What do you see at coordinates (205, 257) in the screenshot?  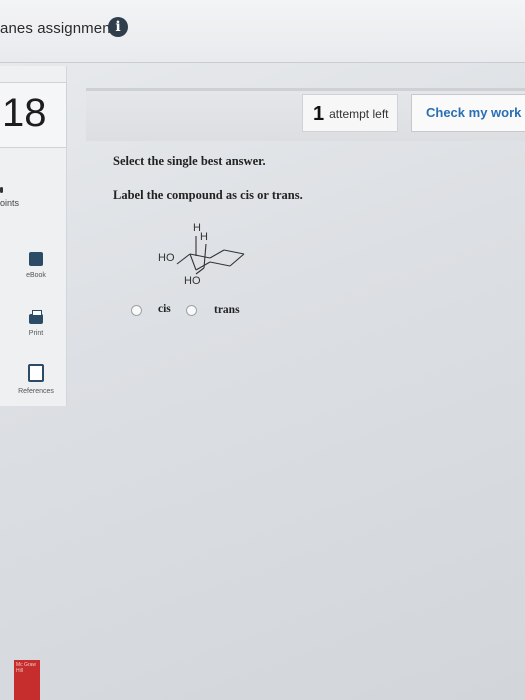 I see `cyclohexane-structure: H H HO HO` at bounding box center [205, 257].